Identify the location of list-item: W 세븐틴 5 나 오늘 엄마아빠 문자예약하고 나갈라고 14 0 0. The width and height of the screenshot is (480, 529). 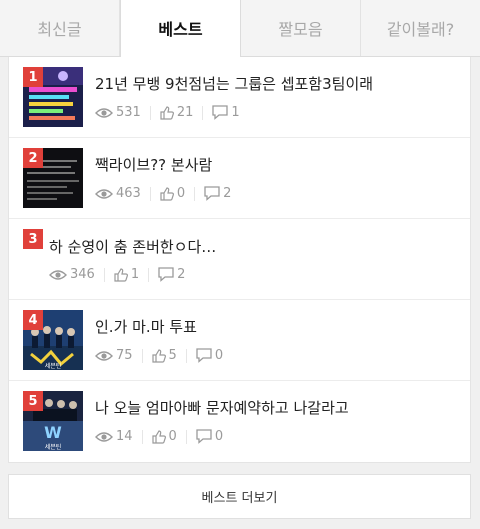
(239, 421).